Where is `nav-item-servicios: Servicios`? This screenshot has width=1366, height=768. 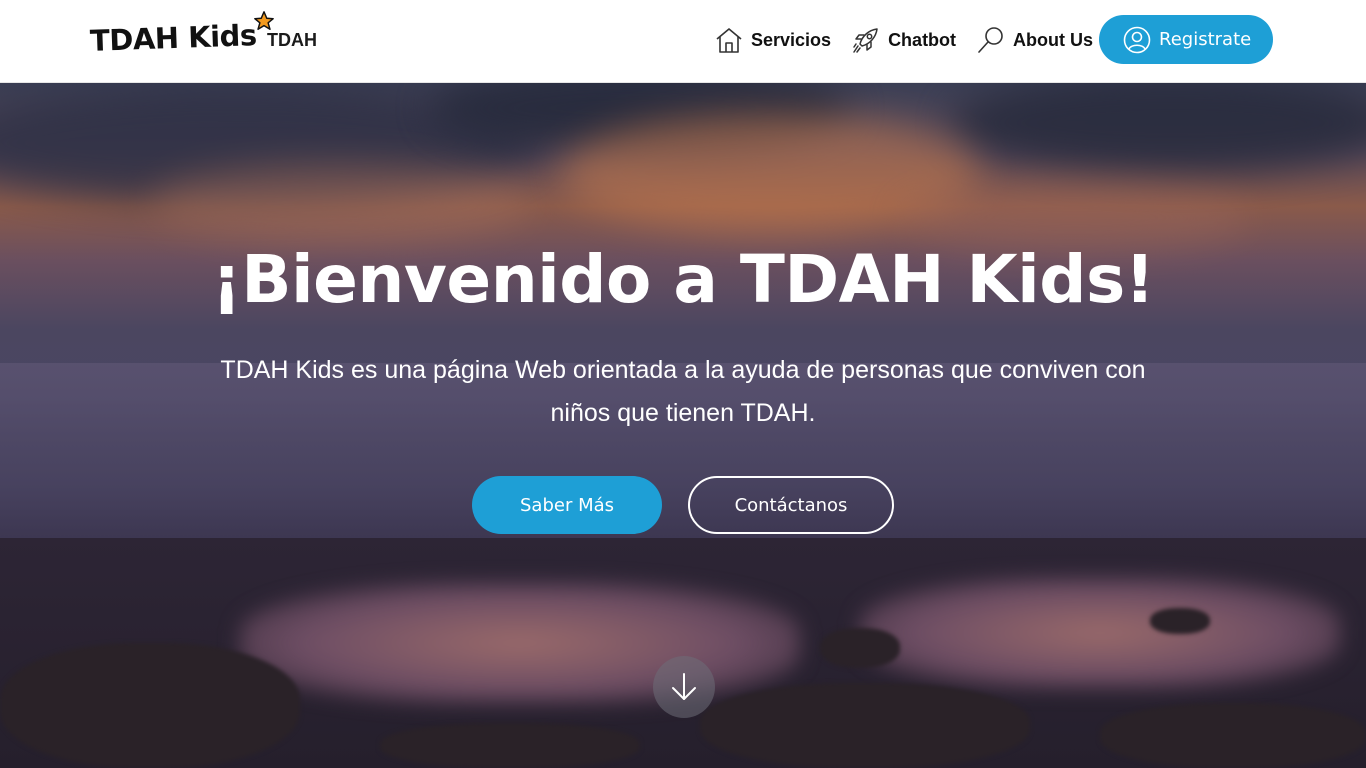 nav-item-servicios: Servicios is located at coordinates (772, 40).